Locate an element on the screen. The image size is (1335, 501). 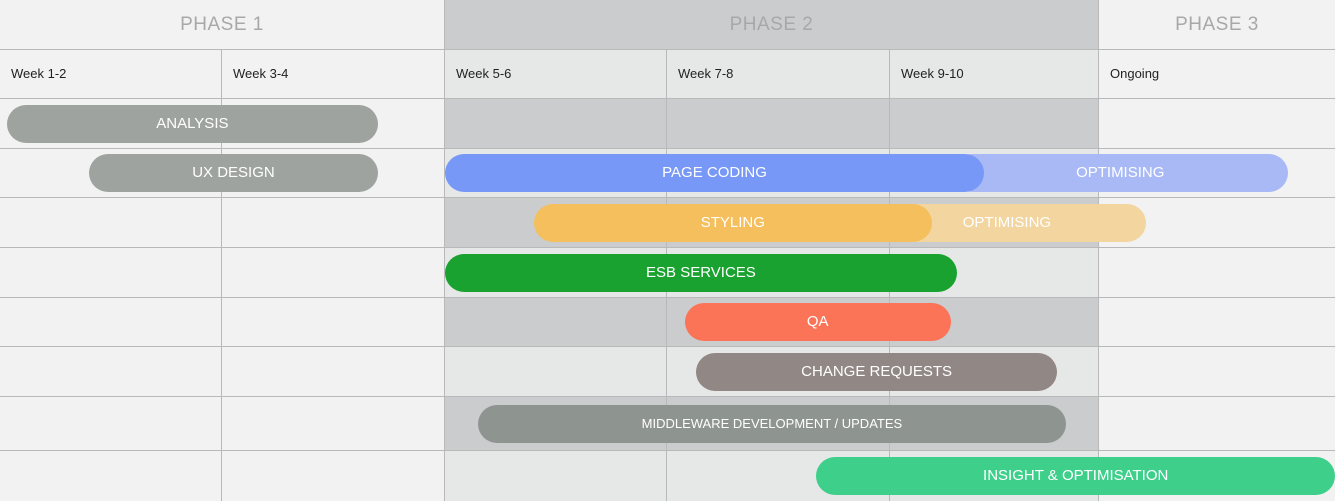
task-bar: MIDDLEWARE DEVELOPMENT / UPDATES is located at coordinates (772, 423).